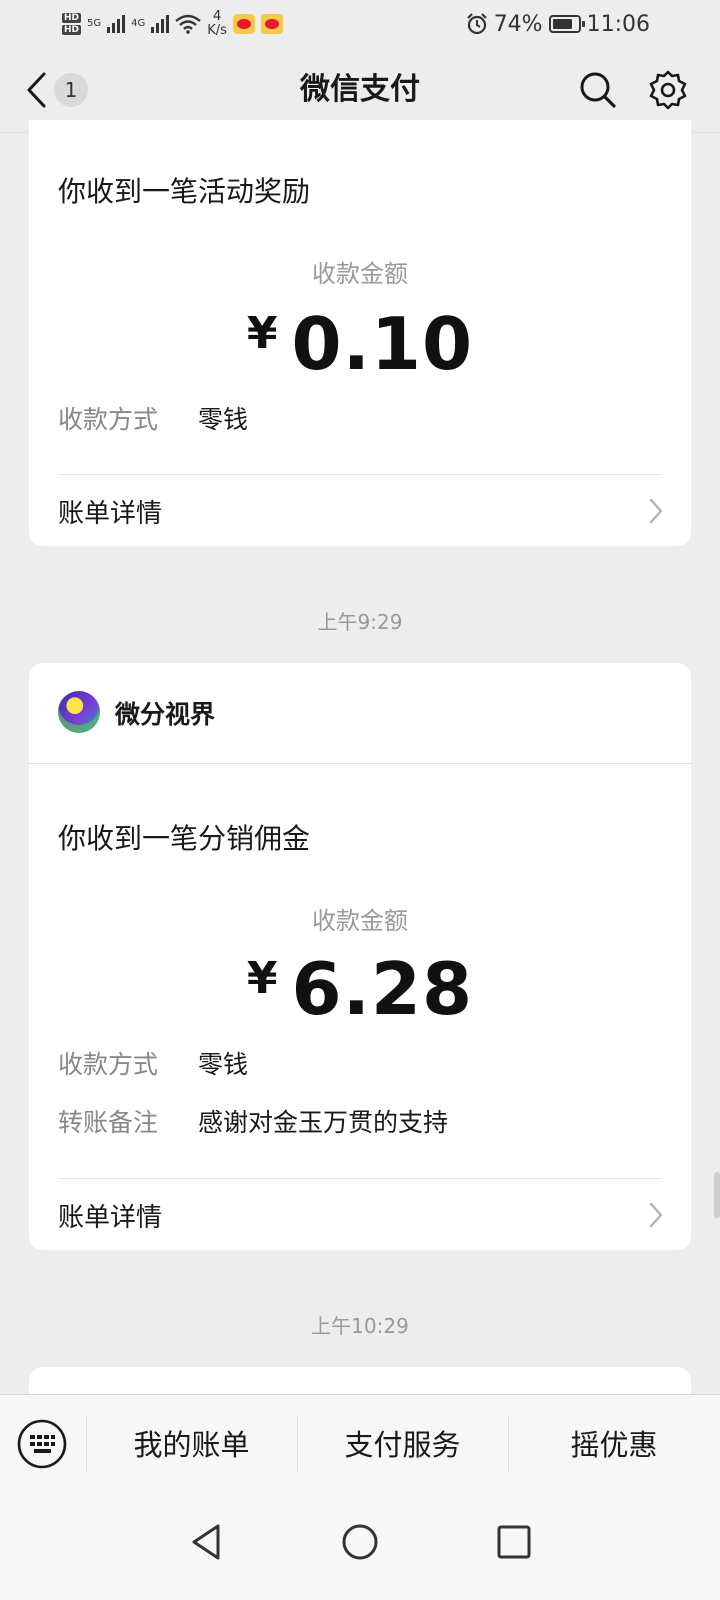 This screenshot has width=720, height=1600. I want to click on wifi-icon, so click(188, 24).